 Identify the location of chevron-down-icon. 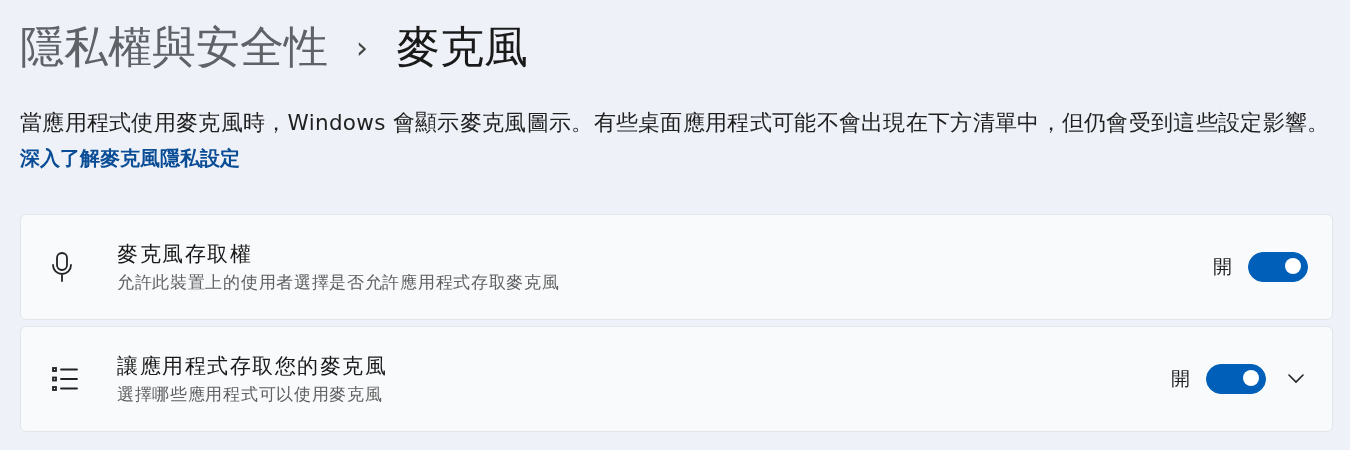
(1296, 379).